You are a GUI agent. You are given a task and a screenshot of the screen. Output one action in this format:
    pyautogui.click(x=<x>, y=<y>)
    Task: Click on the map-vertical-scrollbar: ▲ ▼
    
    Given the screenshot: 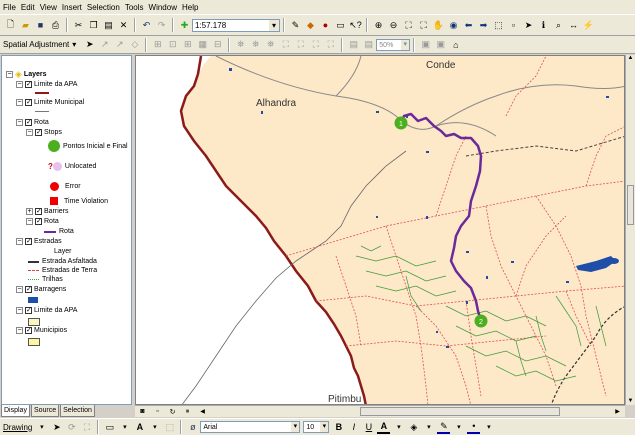 What is the action you would take?
    pyautogui.click(x=630, y=230)
    